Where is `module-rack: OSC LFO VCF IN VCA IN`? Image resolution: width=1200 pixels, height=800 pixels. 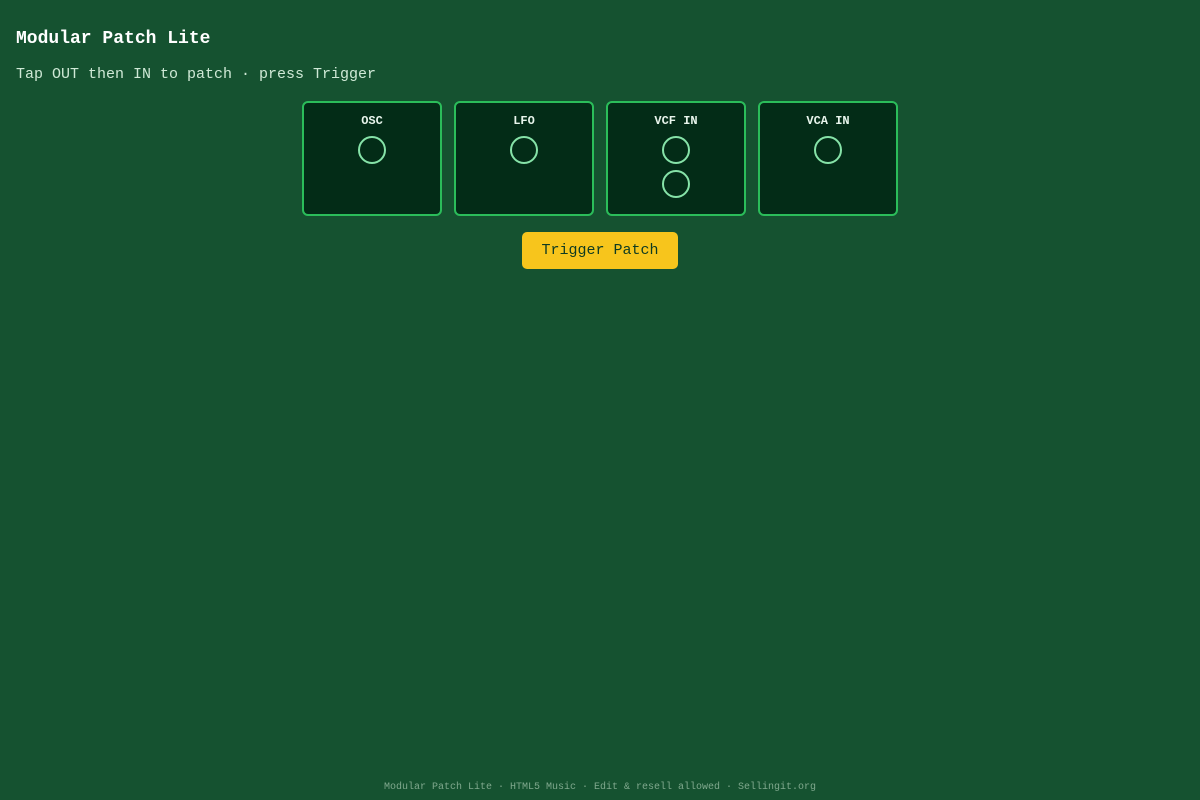 module-rack: OSC LFO VCF IN VCA IN is located at coordinates (600, 158).